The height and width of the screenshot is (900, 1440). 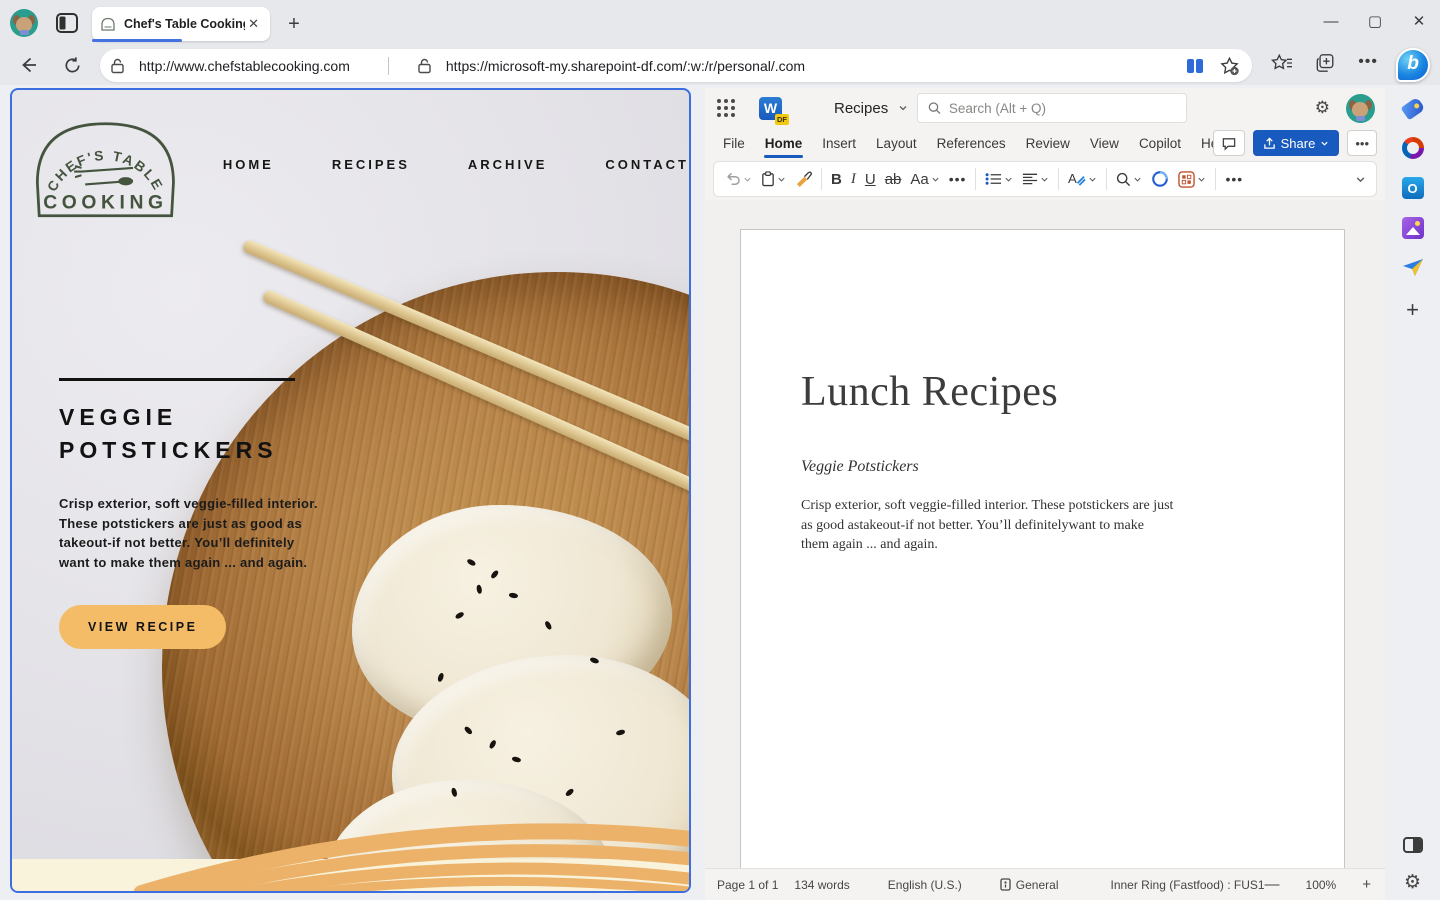 I want to click on sensitivity-text: General, so click(x=1037, y=884).